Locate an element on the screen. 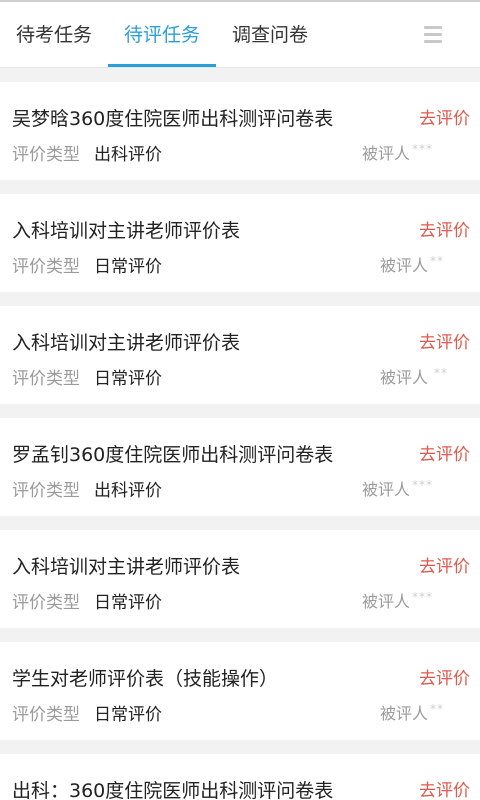 This screenshot has width=480, height=800. item-title: 出科：360度住院医师出科测评问卷表 is located at coordinates (173, 790).